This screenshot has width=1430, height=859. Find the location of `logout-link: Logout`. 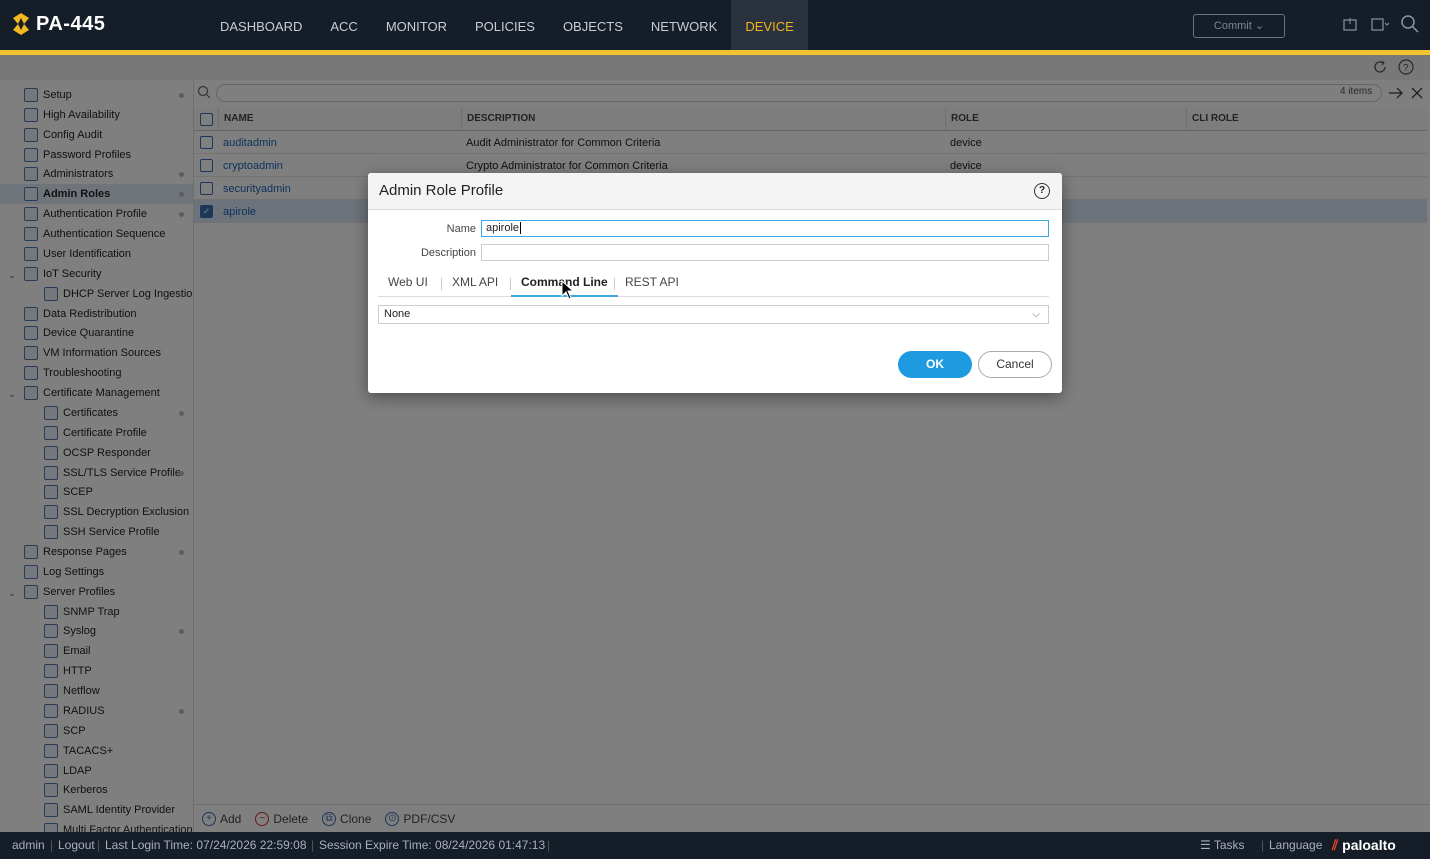

logout-link: Logout is located at coordinates (76, 845).